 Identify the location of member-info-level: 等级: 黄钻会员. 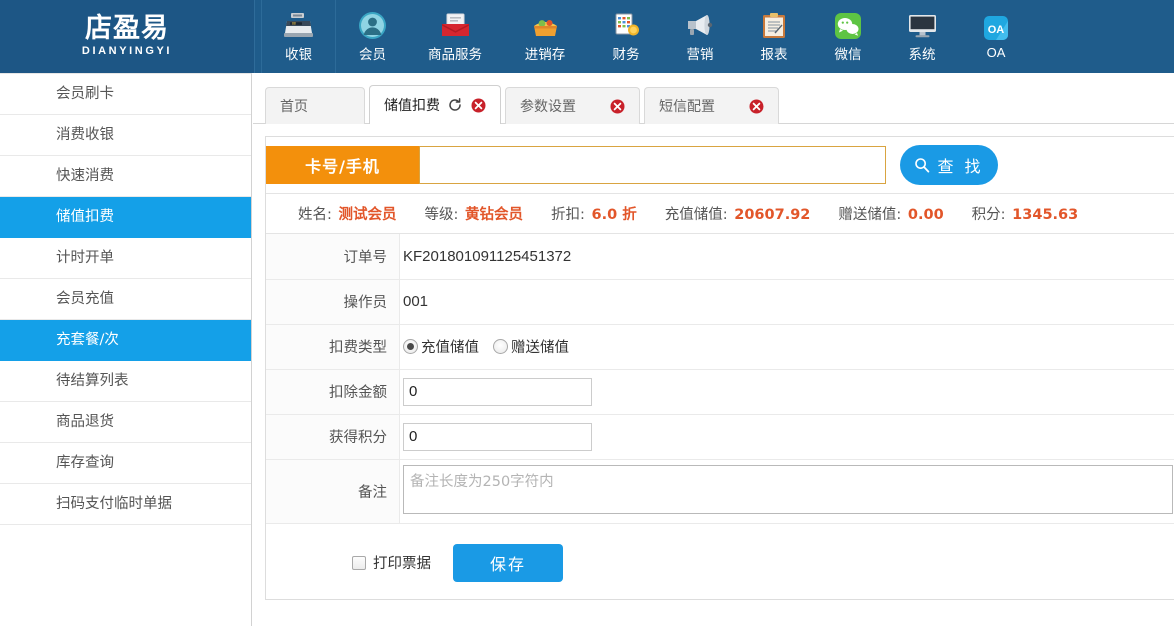
(474, 213).